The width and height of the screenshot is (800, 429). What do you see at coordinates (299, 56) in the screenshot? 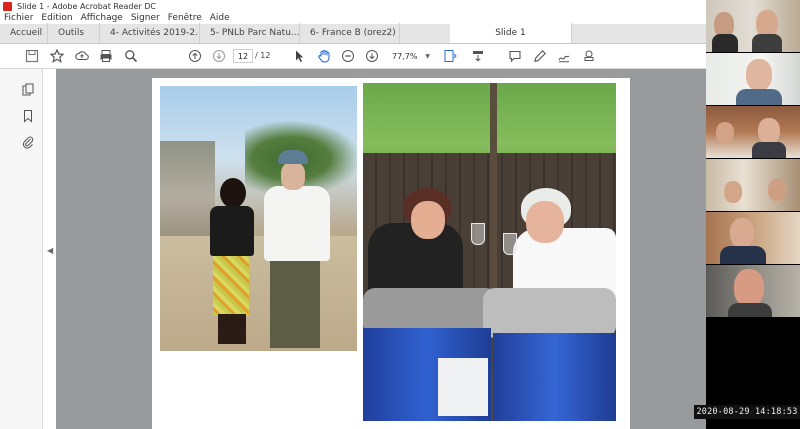
I see `cursor-icon` at bounding box center [299, 56].